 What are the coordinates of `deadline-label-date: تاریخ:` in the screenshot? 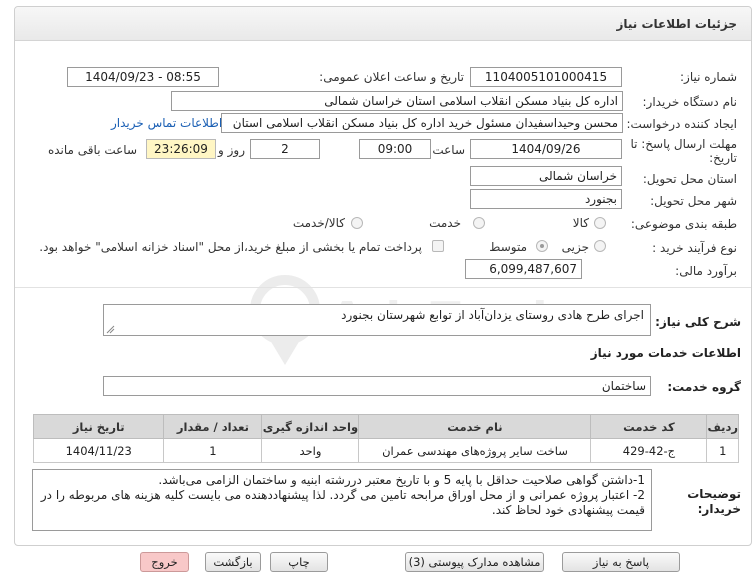 It's located at (723, 158).